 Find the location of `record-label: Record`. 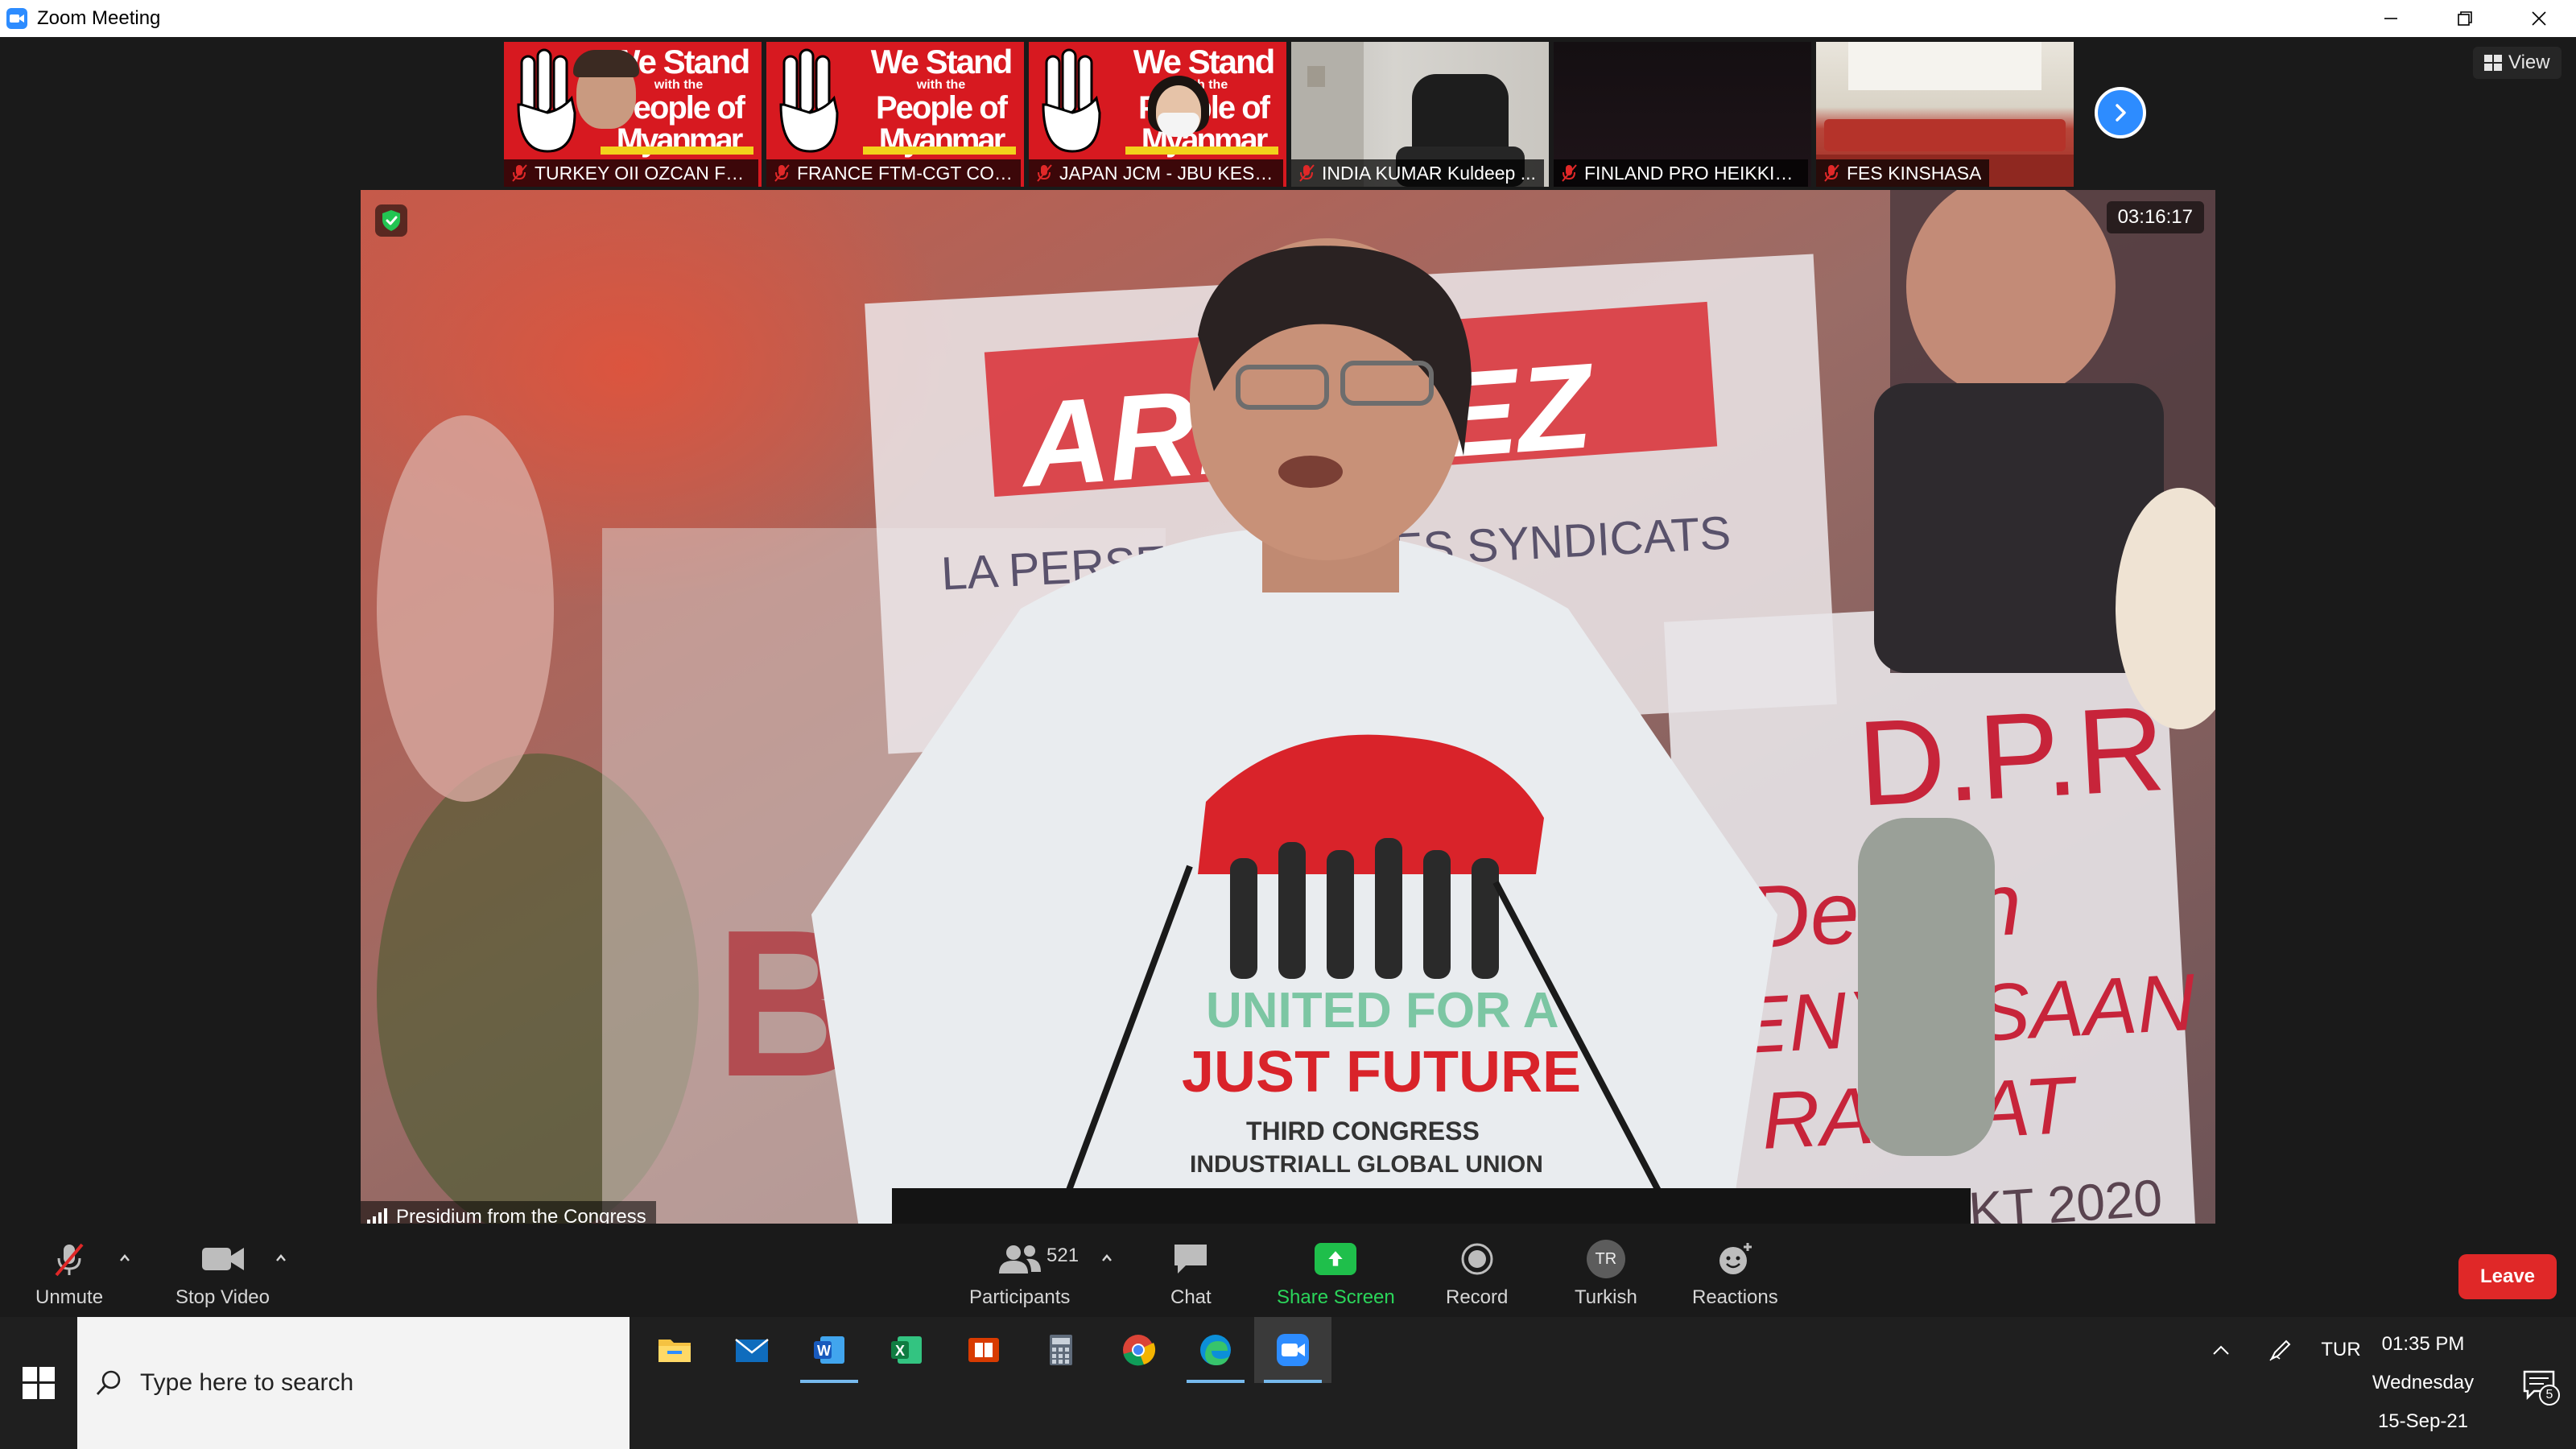

record-label: Record is located at coordinates (1477, 1297).